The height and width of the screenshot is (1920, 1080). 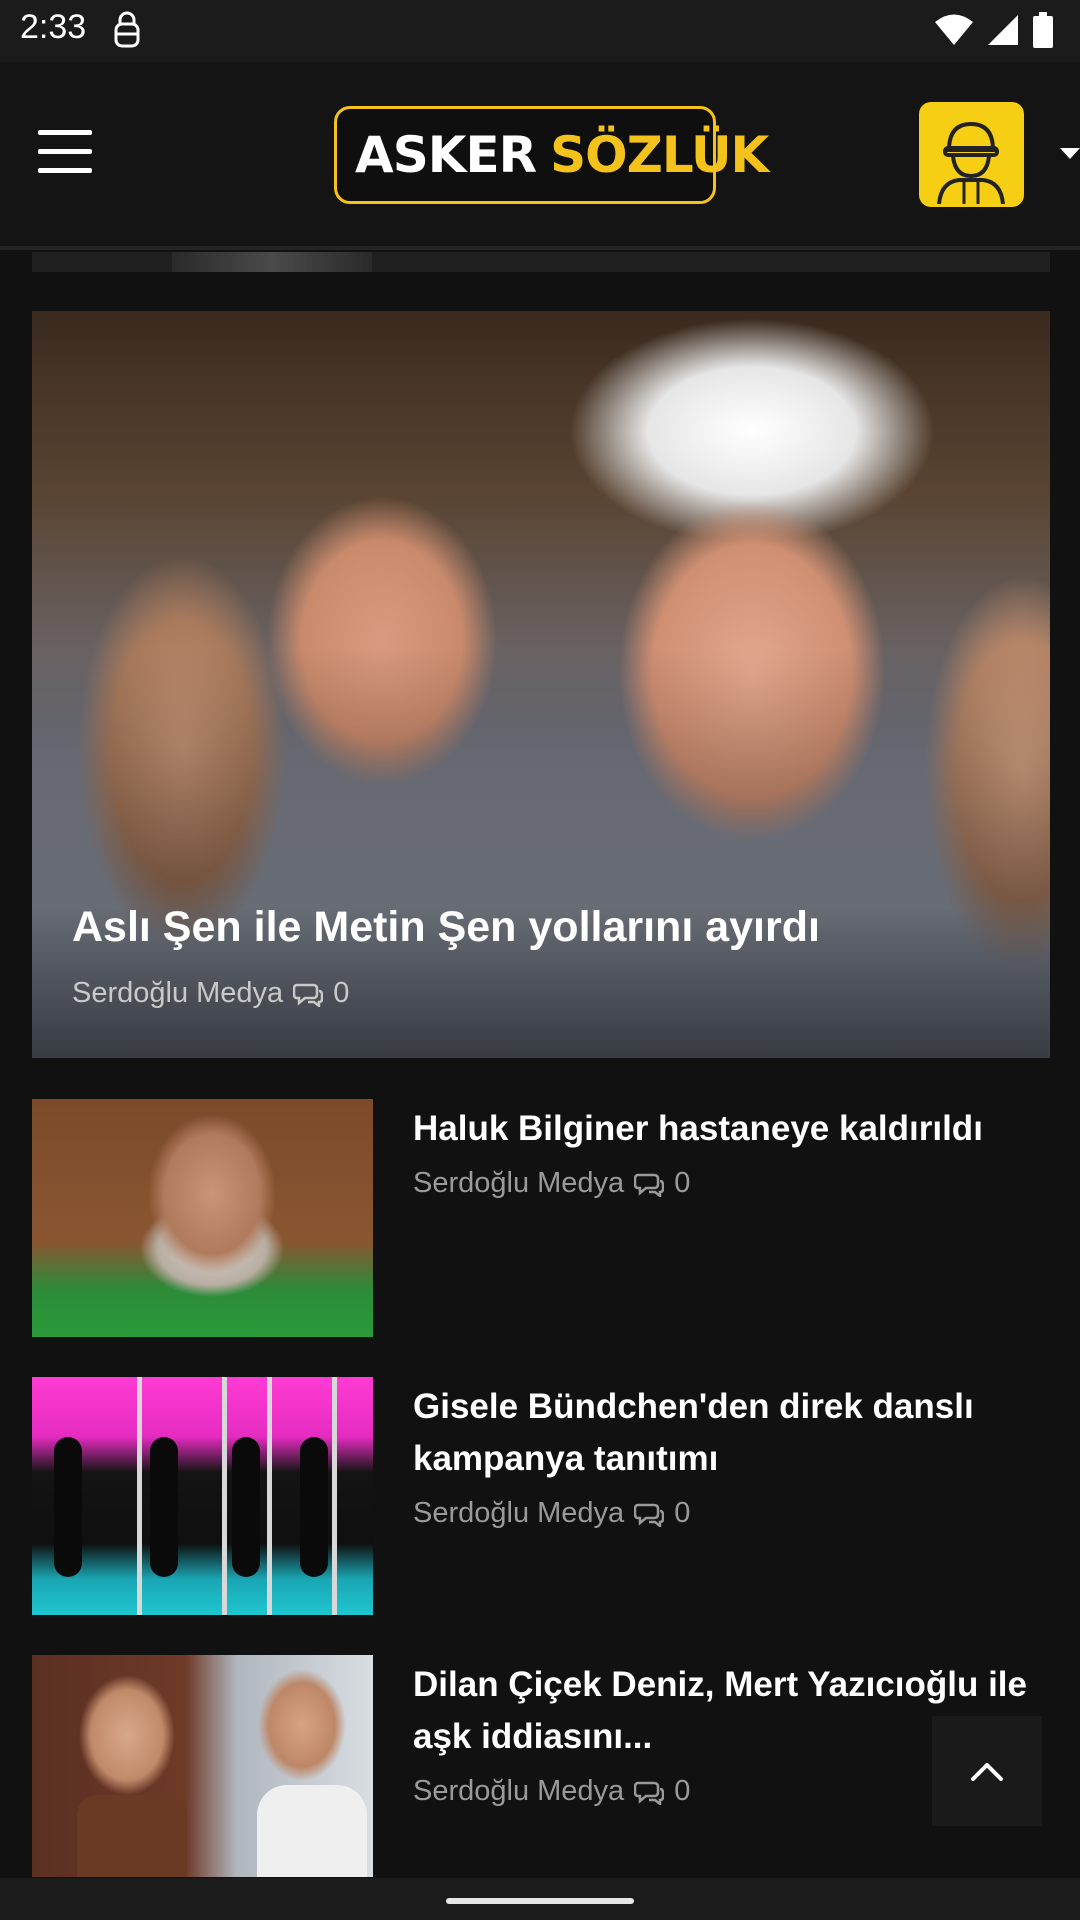 I want to click on chevron-up-icon, so click(x=987, y=1772).